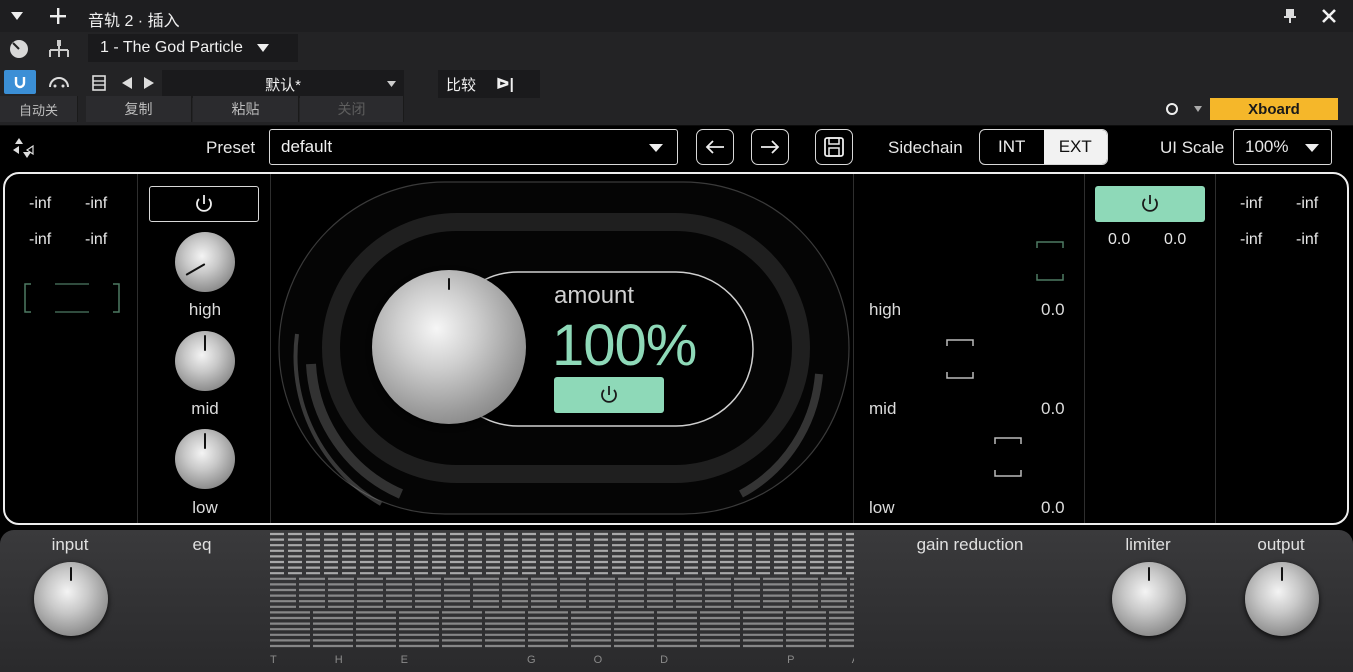 The image size is (1353, 672). What do you see at coordinates (1053, 507) in the screenshot?
I see `gr-low-value: 0.0` at bounding box center [1053, 507].